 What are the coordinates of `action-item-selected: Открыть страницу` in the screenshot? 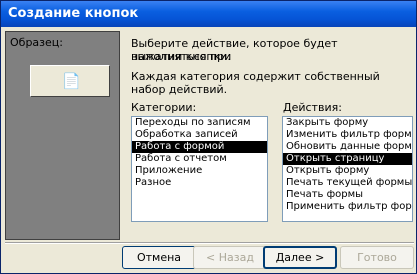 It's located at (347, 159).